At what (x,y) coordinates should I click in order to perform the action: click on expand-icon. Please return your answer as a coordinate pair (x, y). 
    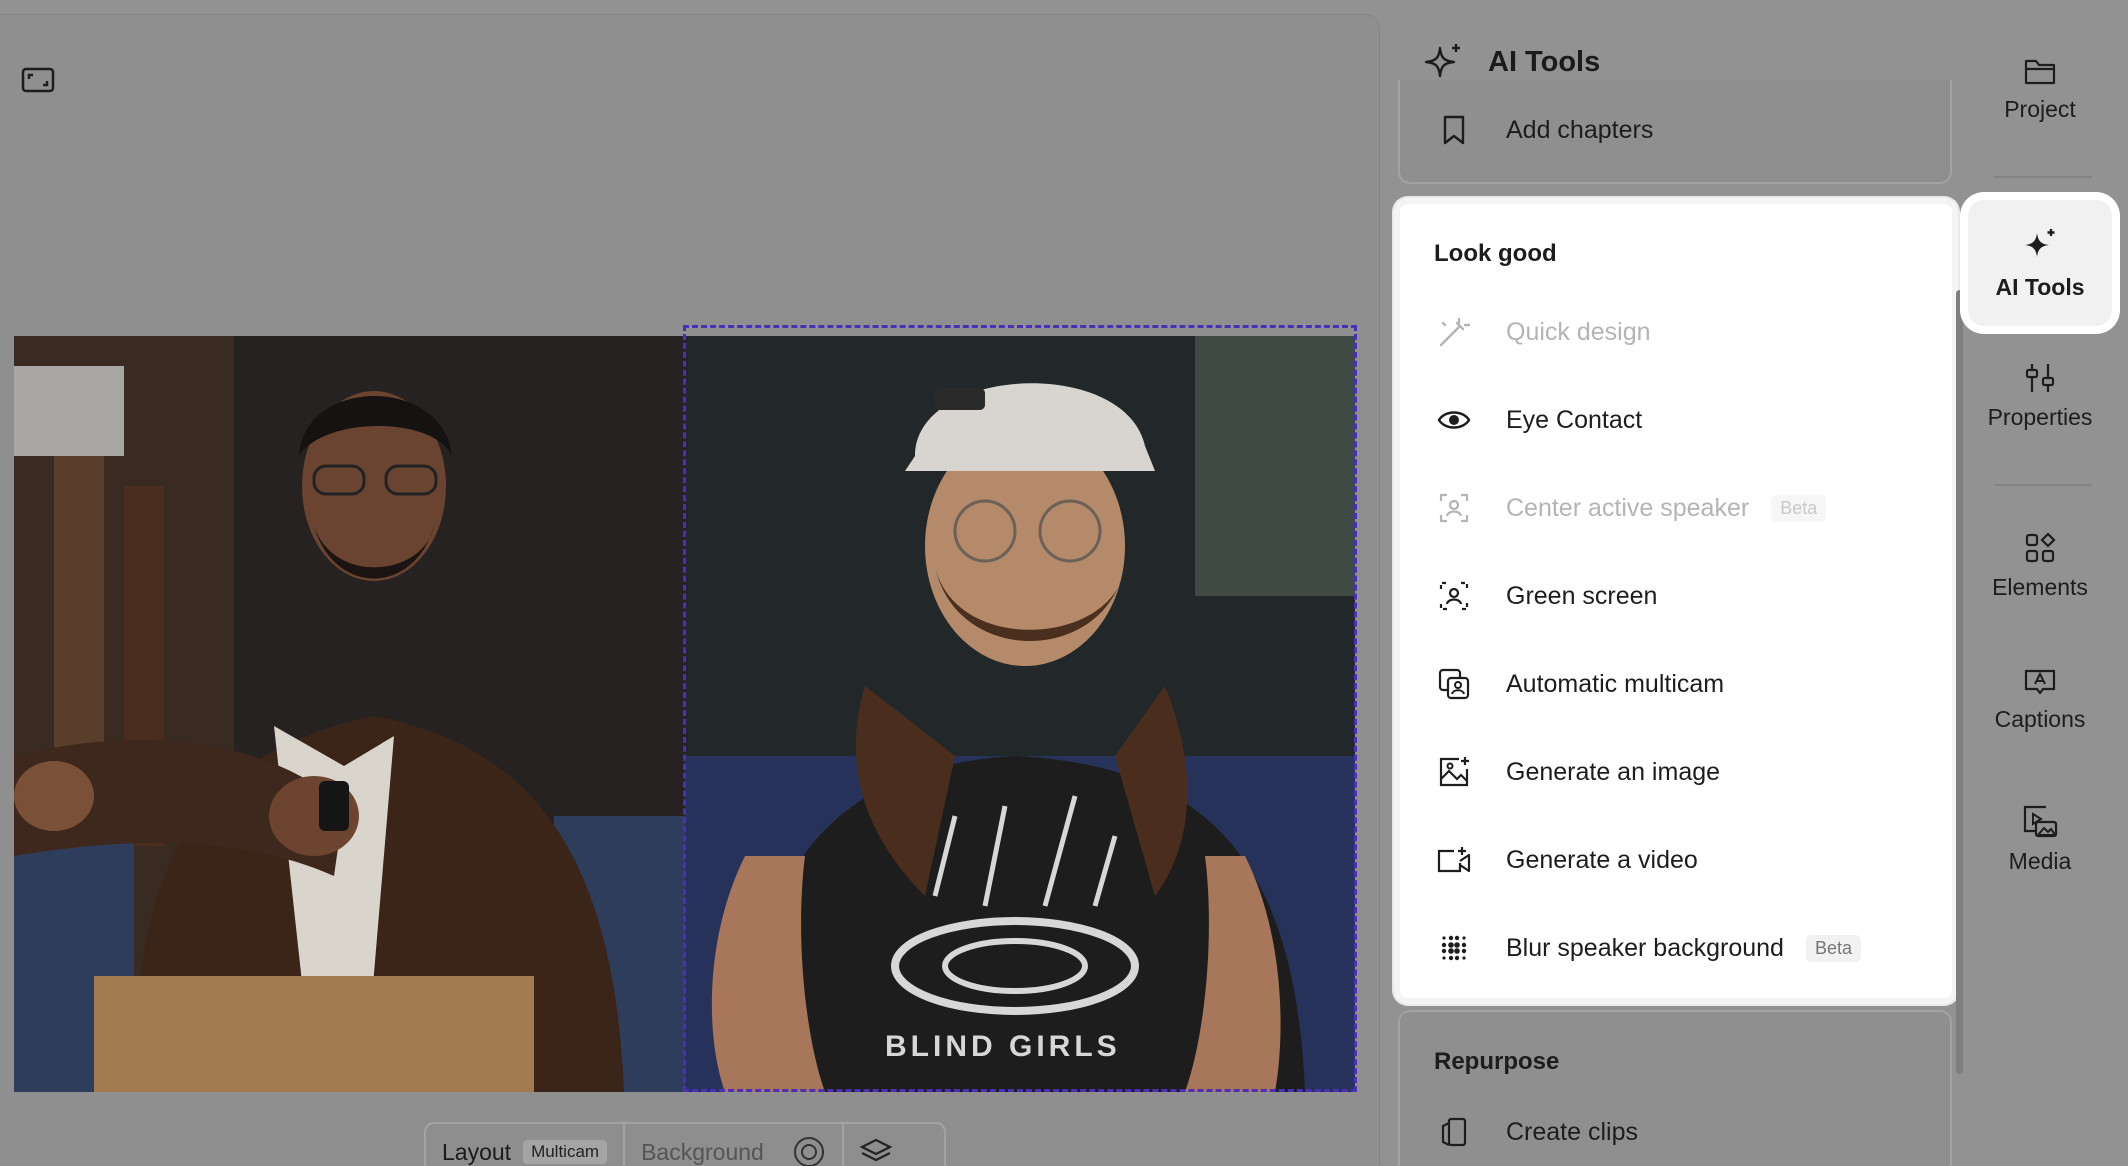
    Looking at the image, I should click on (38, 80).